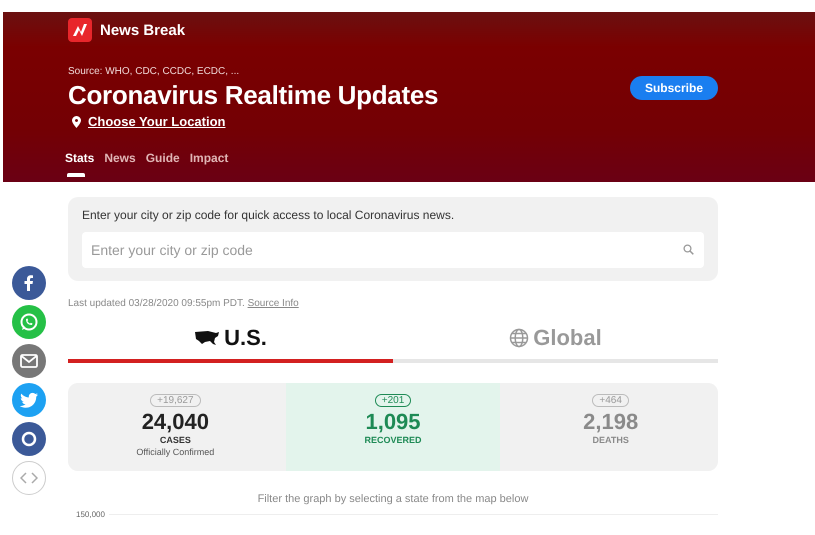 The height and width of the screenshot is (535, 815). What do you see at coordinates (207, 338) in the screenshot?
I see `us-map-icon` at bounding box center [207, 338].